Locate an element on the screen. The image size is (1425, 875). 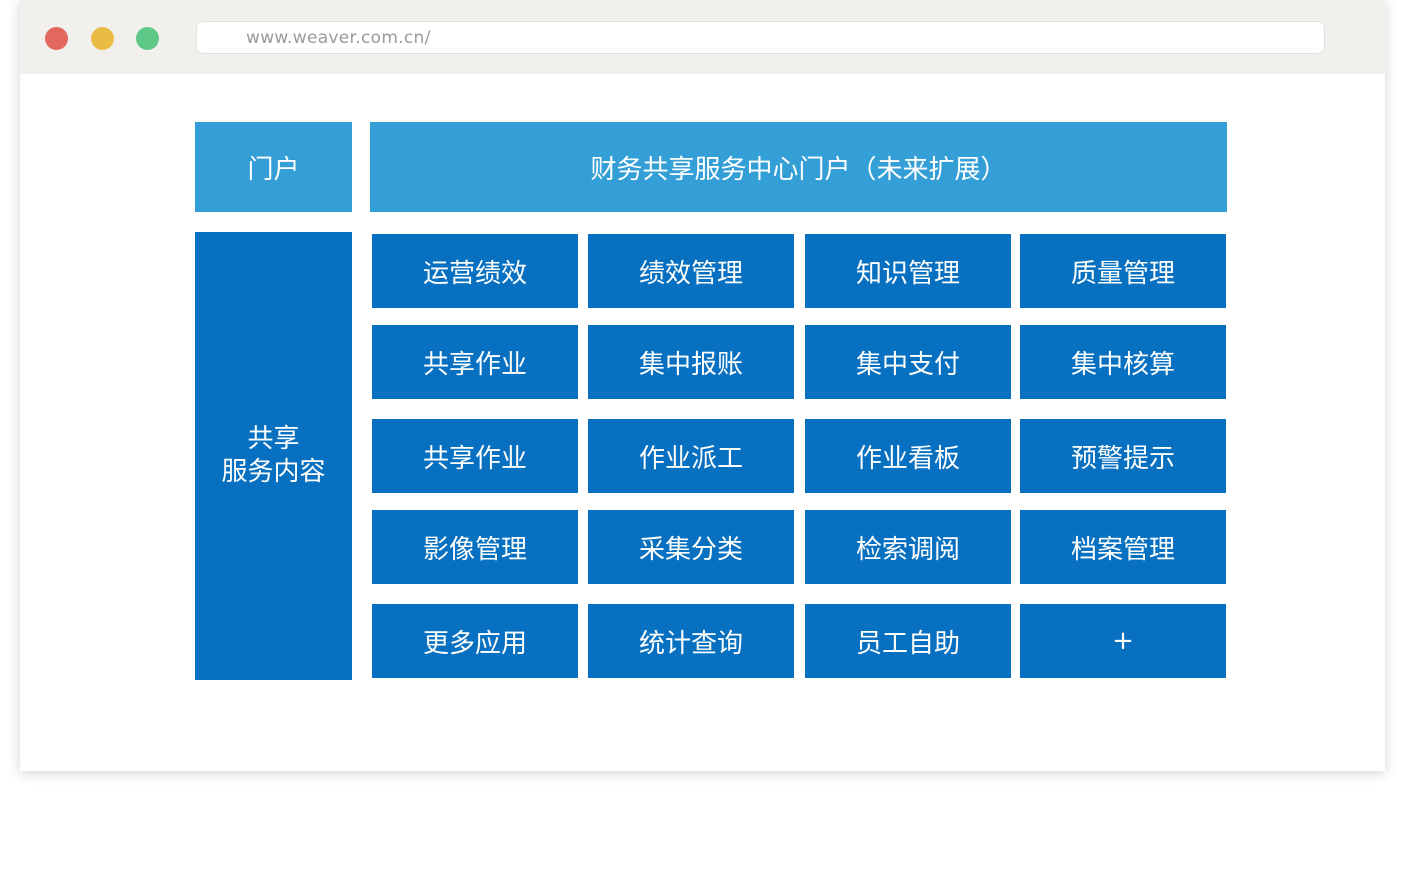
service-tile: 影像管理 is located at coordinates (475, 547).